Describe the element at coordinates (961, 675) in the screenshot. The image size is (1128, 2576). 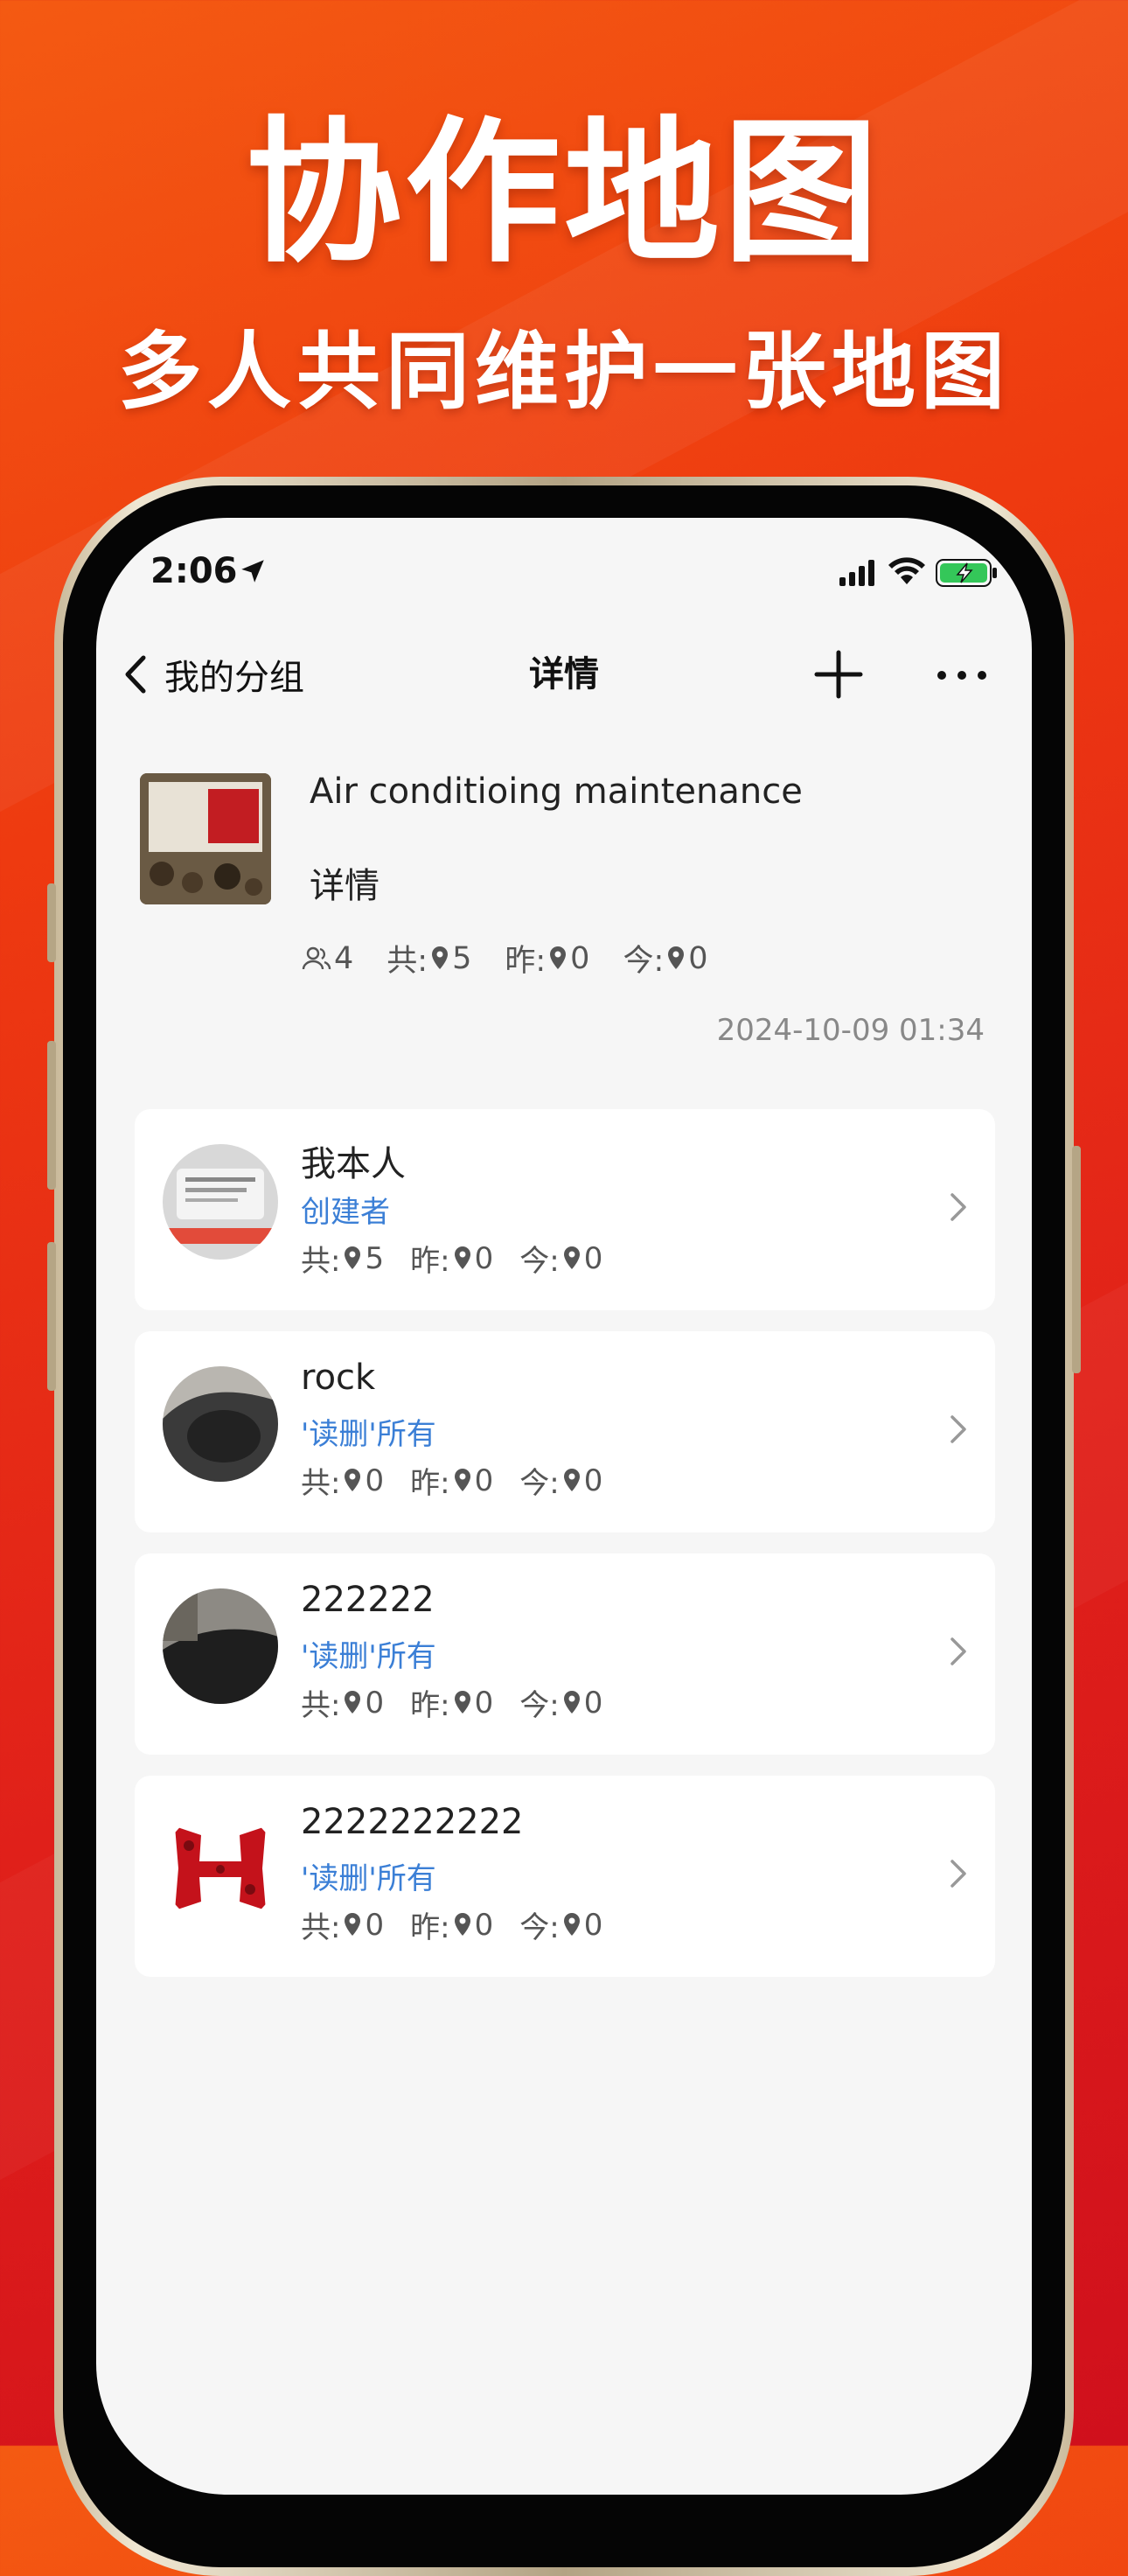
I see `more-dots-icon` at that location.